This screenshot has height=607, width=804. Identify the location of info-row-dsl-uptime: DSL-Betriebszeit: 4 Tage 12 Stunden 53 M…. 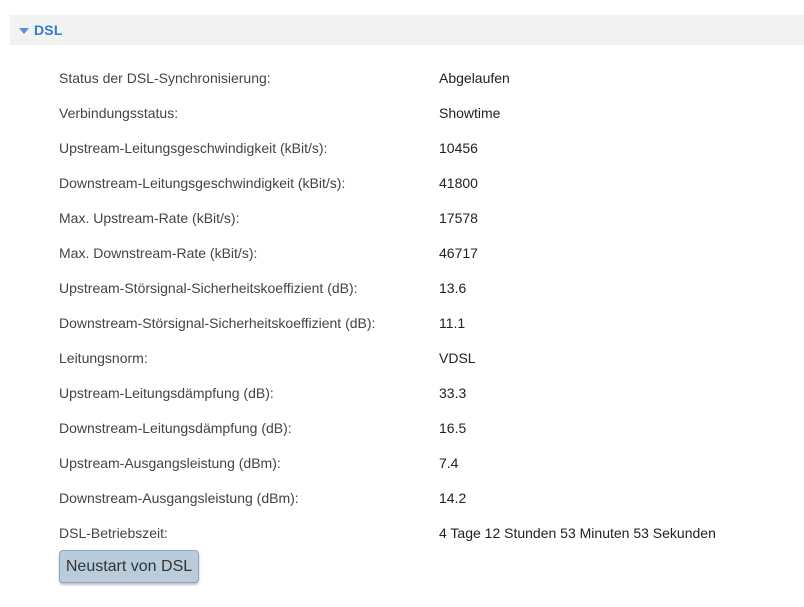
(429, 532).